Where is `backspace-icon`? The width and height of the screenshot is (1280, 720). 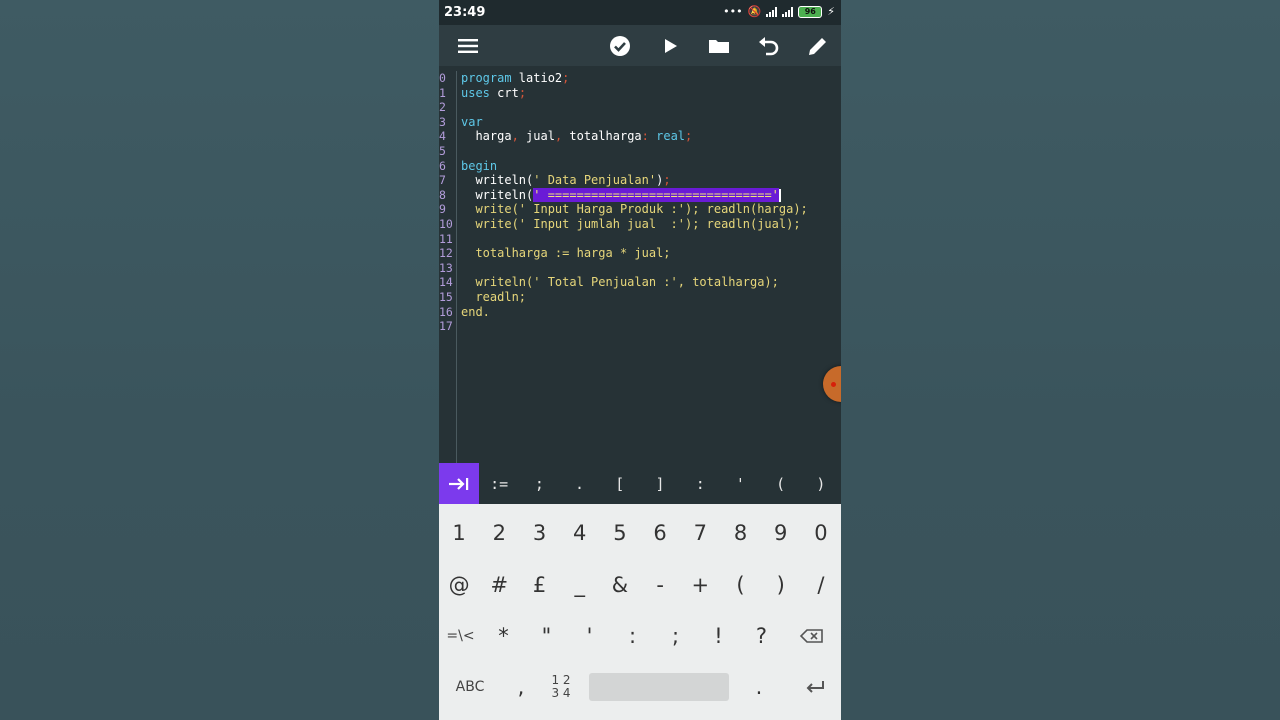
backspace-icon is located at coordinates (811, 636).